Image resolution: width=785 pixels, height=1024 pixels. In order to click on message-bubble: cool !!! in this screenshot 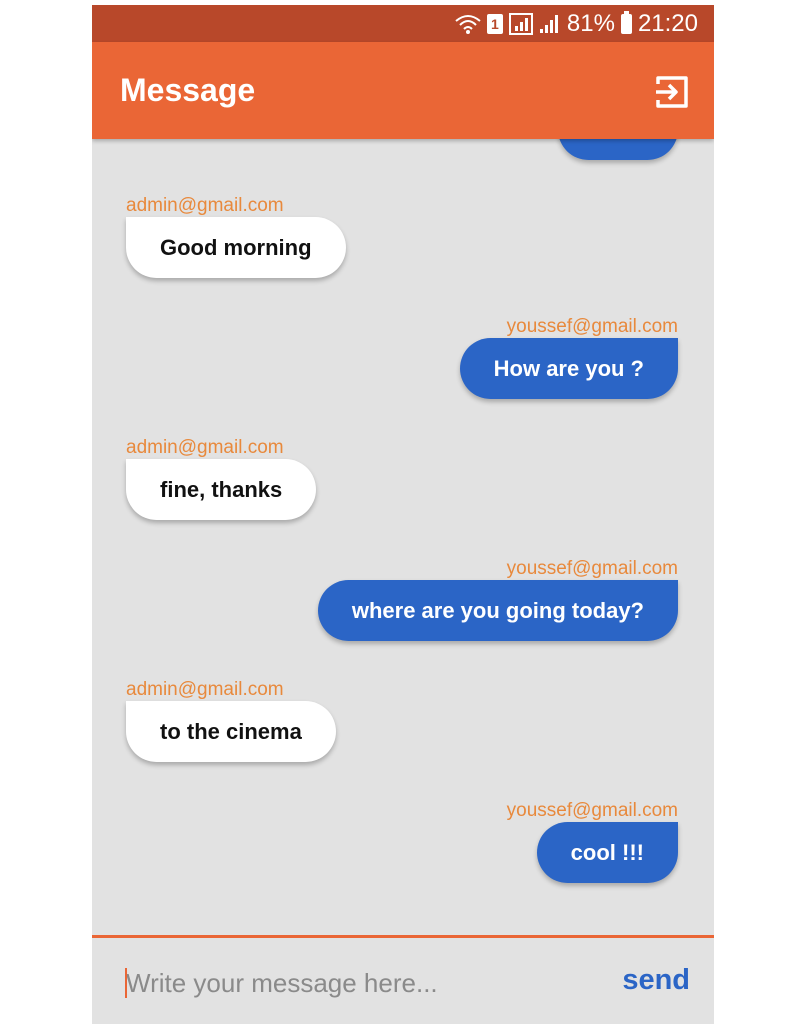, I will do `click(607, 852)`.